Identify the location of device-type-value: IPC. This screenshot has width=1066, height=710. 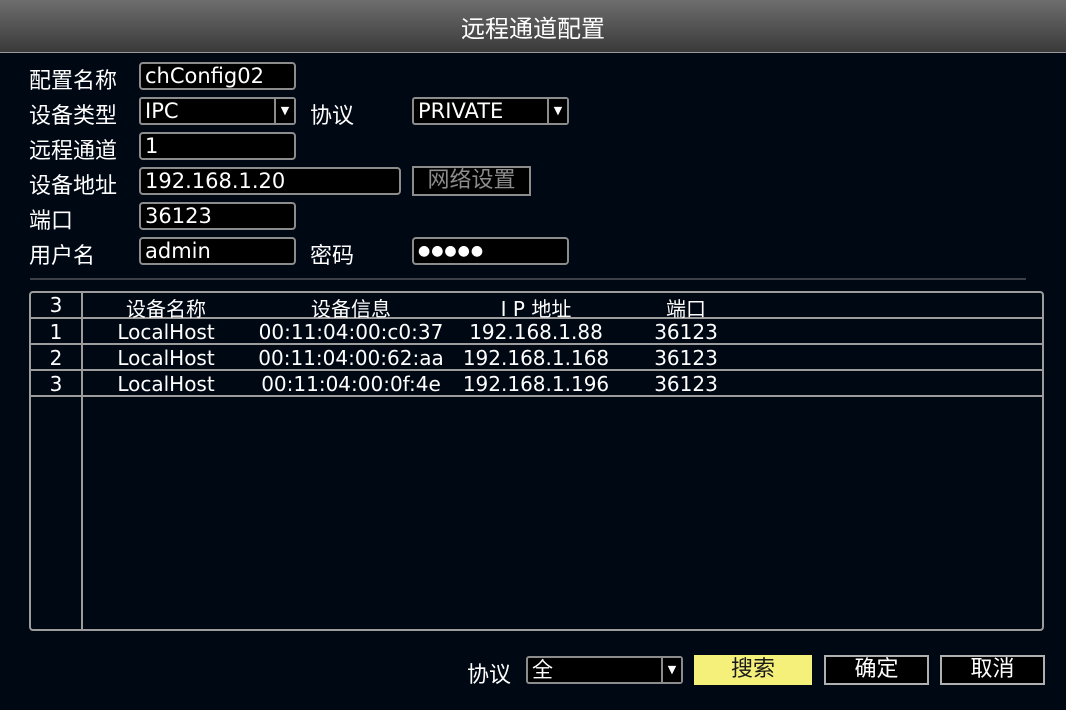
(162, 111).